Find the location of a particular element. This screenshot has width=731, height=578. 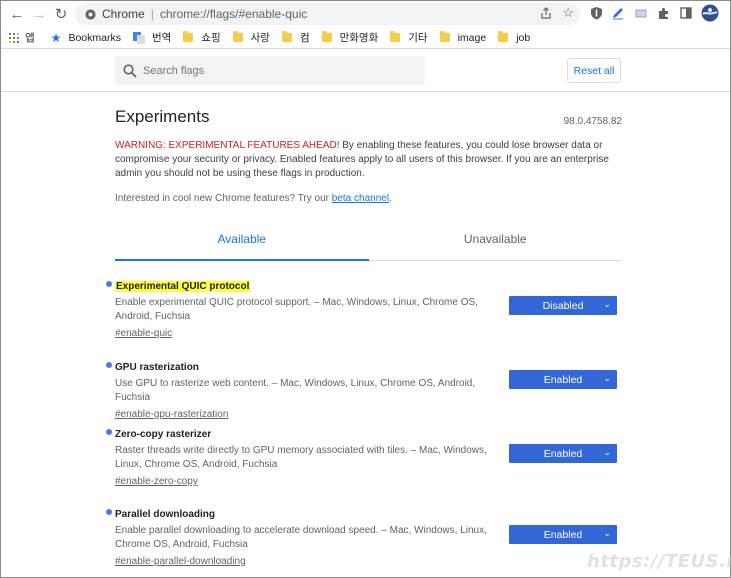

flag-select-value: Disabled is located at coordinates (563, 305).